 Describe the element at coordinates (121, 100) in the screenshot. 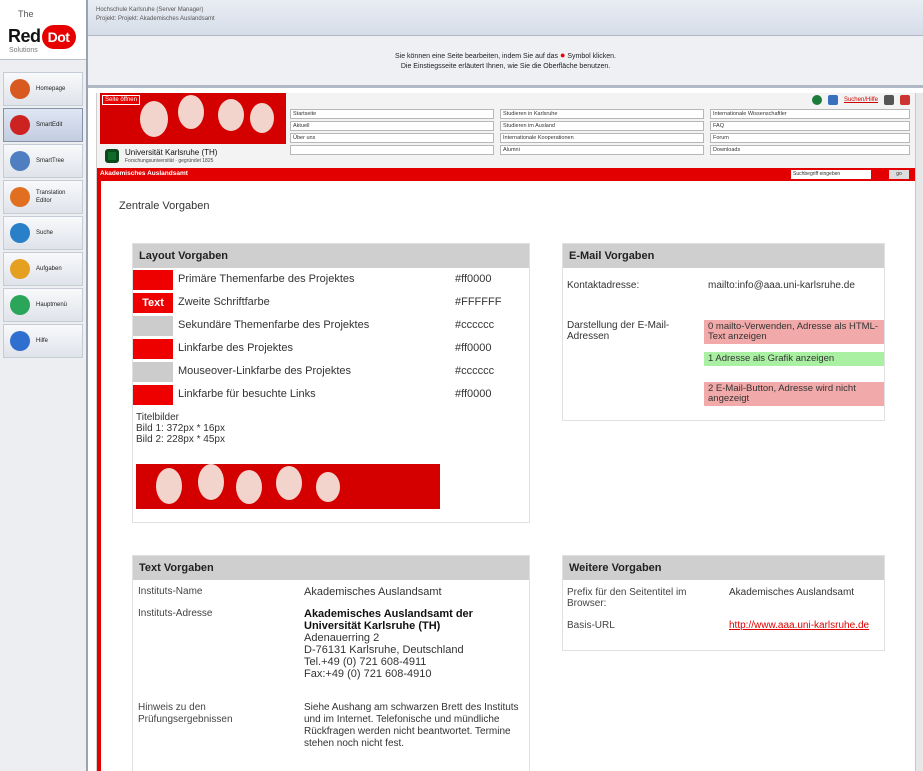

I see `open-page-tag: Seite öffnen` at that location.